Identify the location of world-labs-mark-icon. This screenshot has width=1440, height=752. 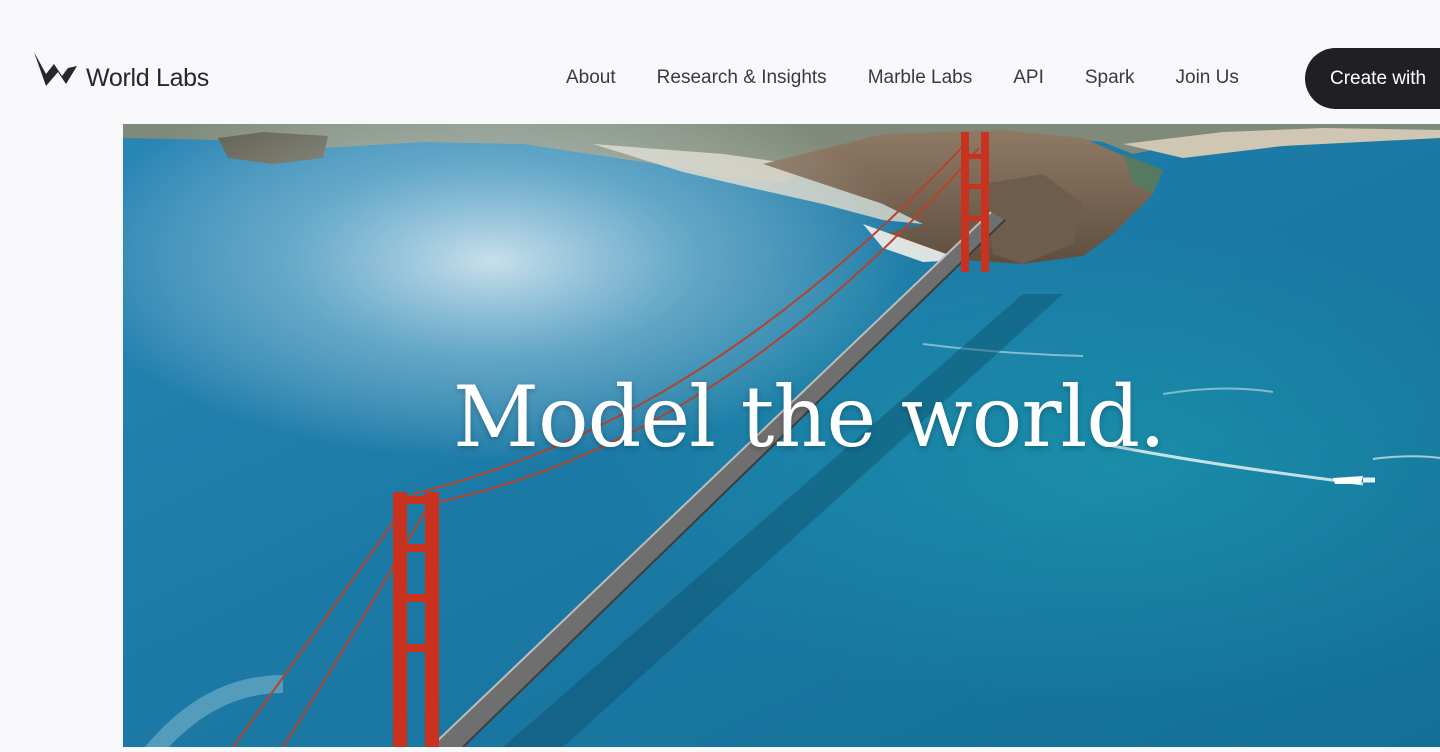
(55, 68).